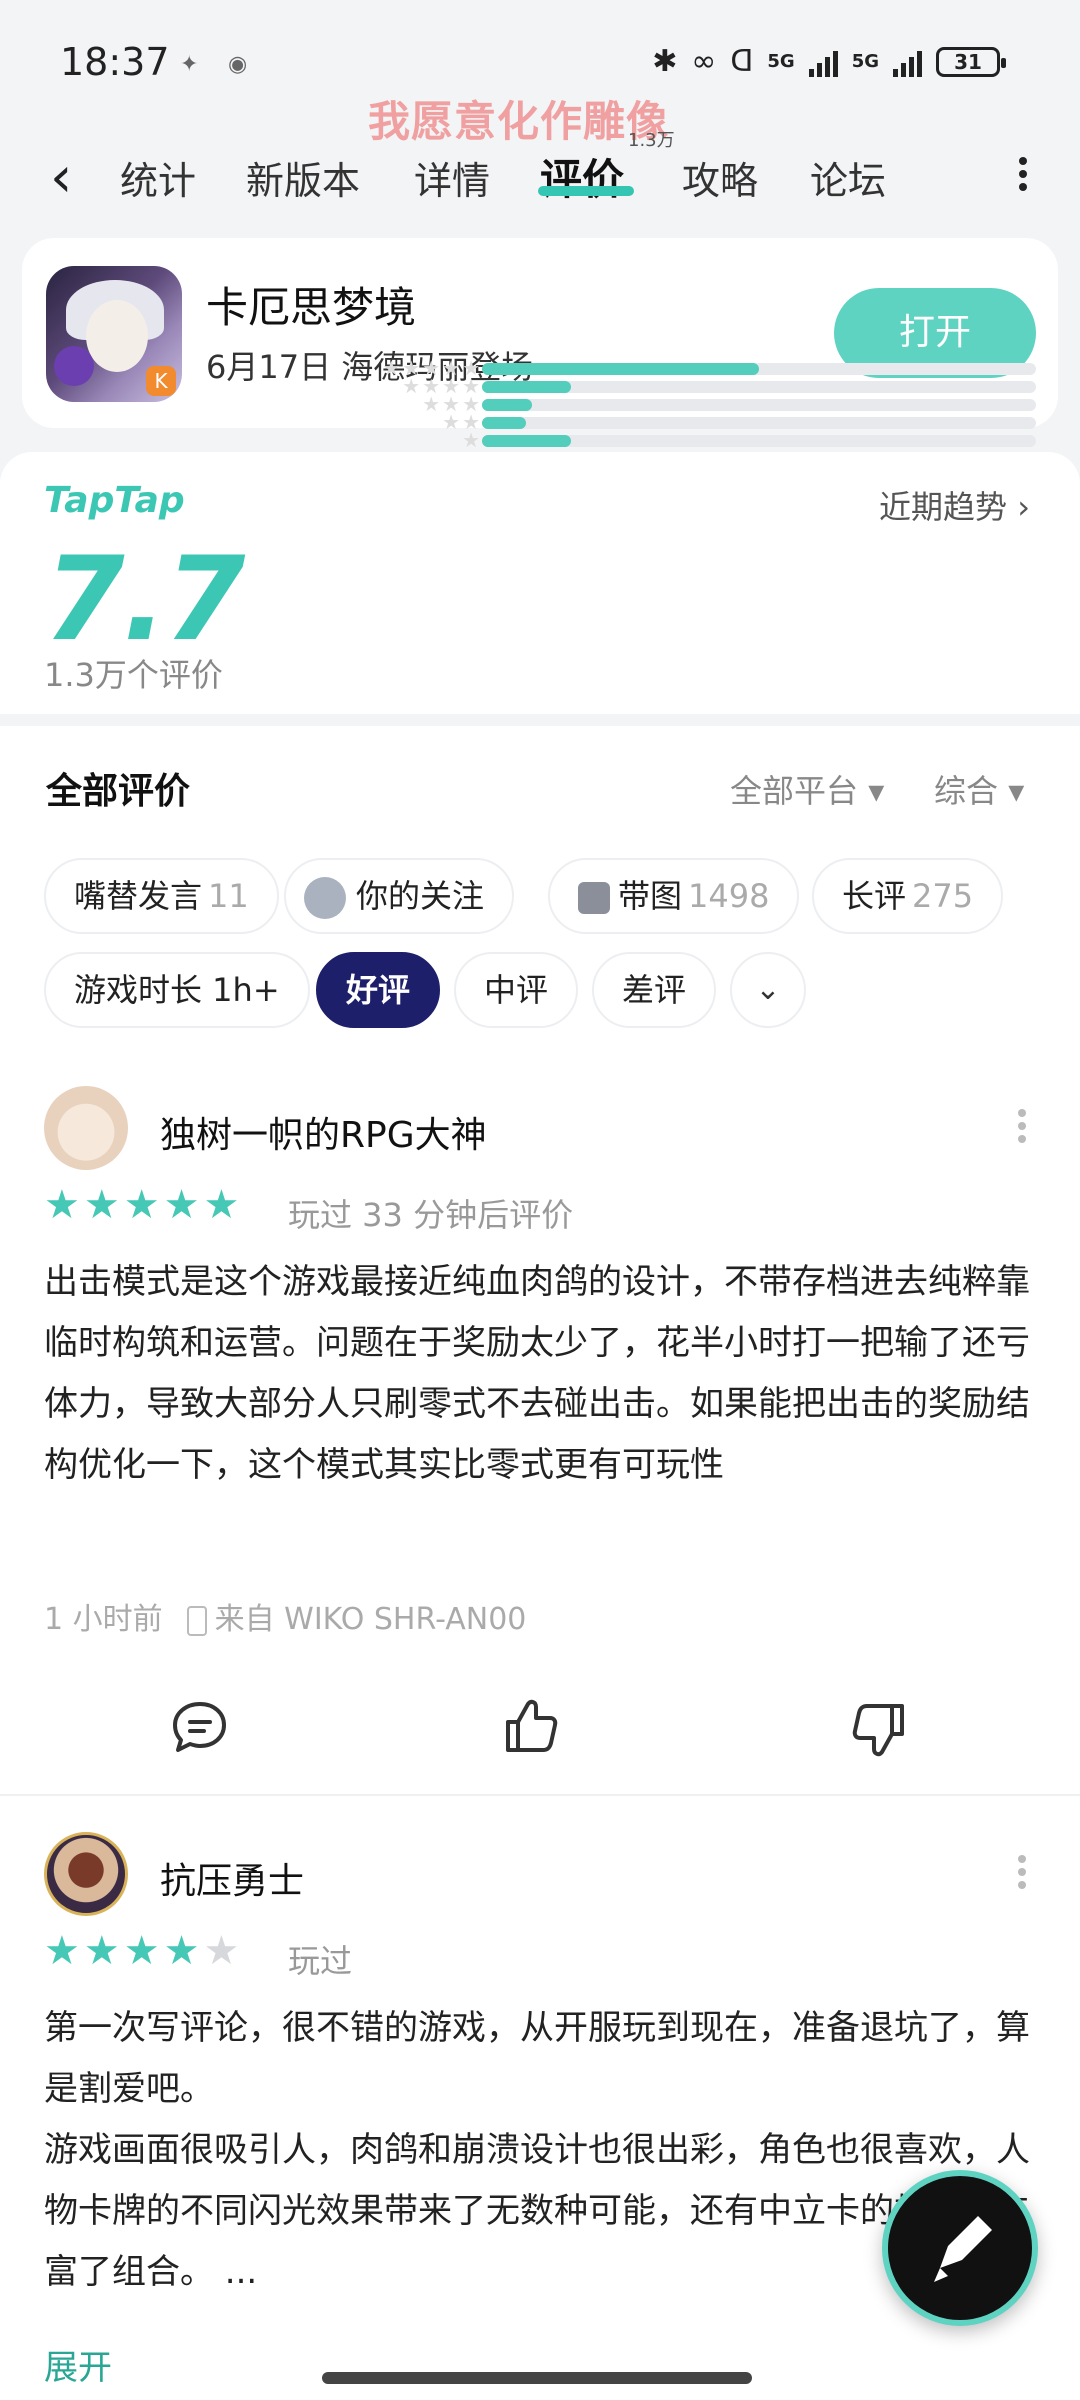 Image resolution: width=1080 pixels, height=2400 pixels. I want to click on sort-filter-label: 综合, so click(966, 791).